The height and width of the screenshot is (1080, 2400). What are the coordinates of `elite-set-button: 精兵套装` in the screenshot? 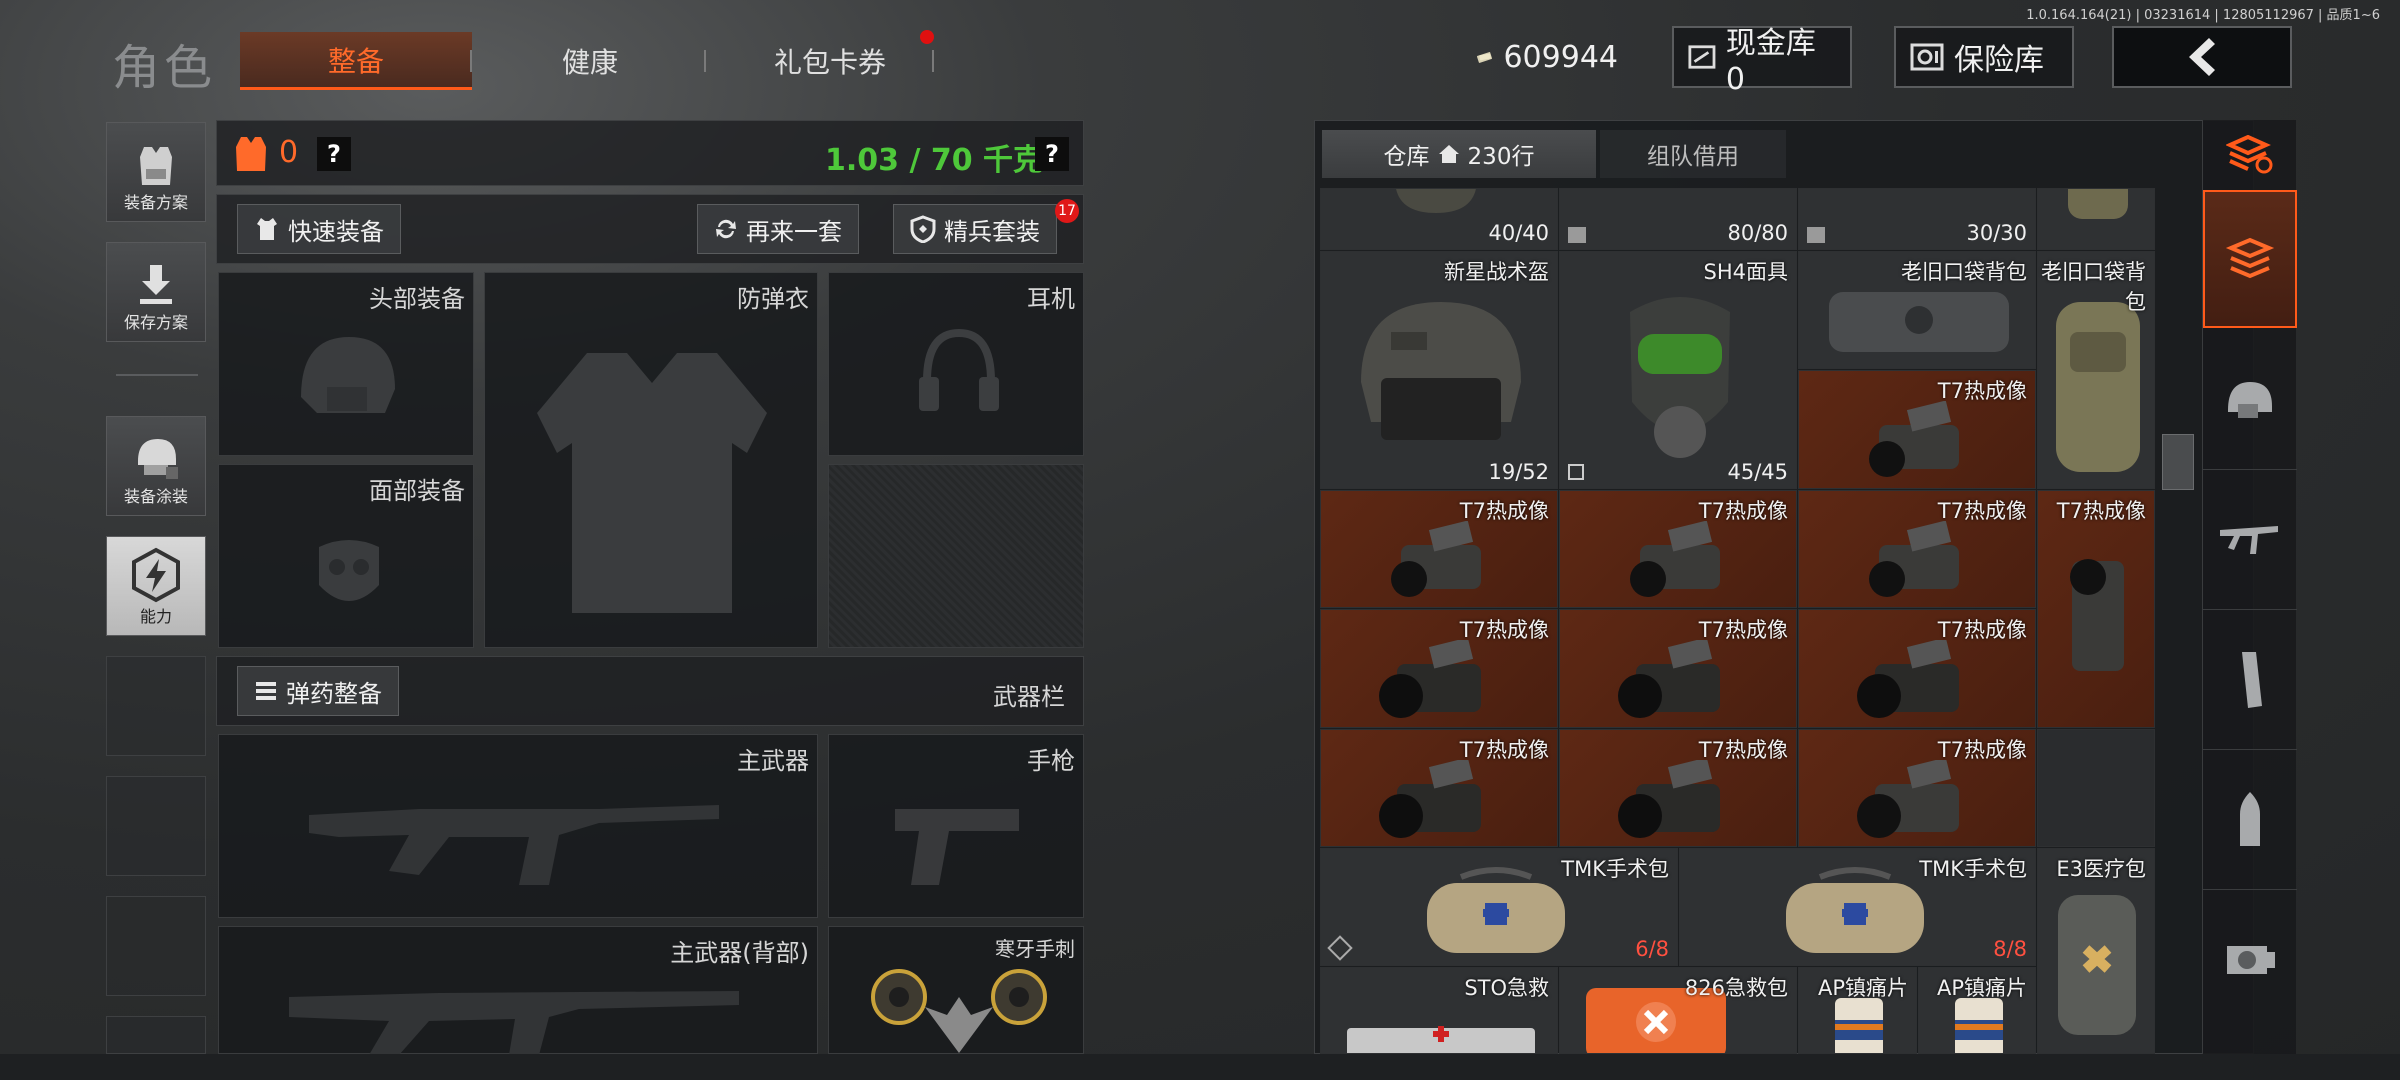 It's located at (975, 229).